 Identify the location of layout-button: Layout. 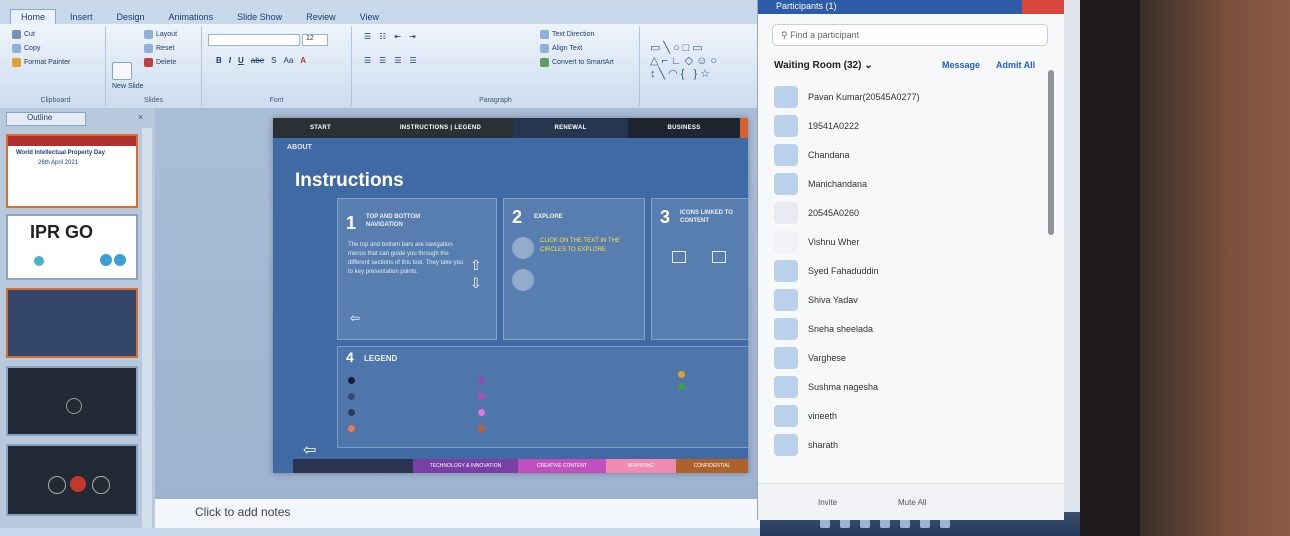
(160, 34).